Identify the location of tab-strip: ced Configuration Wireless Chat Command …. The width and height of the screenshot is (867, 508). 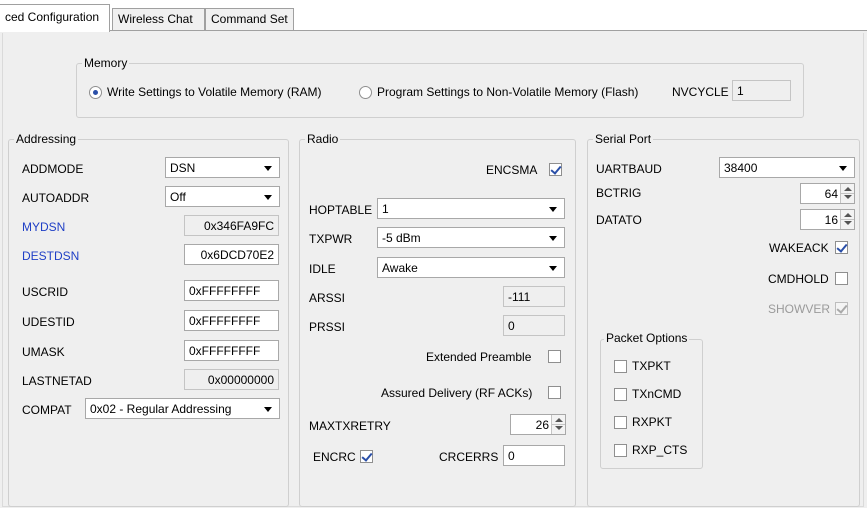
(433, 16).